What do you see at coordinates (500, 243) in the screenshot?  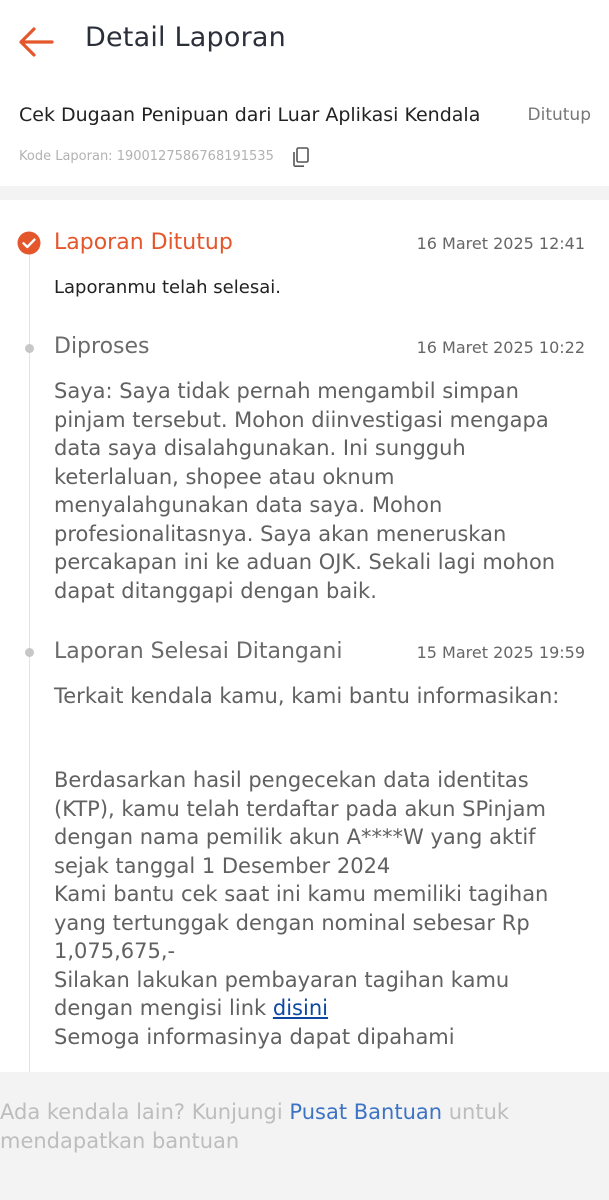 I see `timeline-time: 16 Maret 2025 12:41` at bounding box center [500, 243].